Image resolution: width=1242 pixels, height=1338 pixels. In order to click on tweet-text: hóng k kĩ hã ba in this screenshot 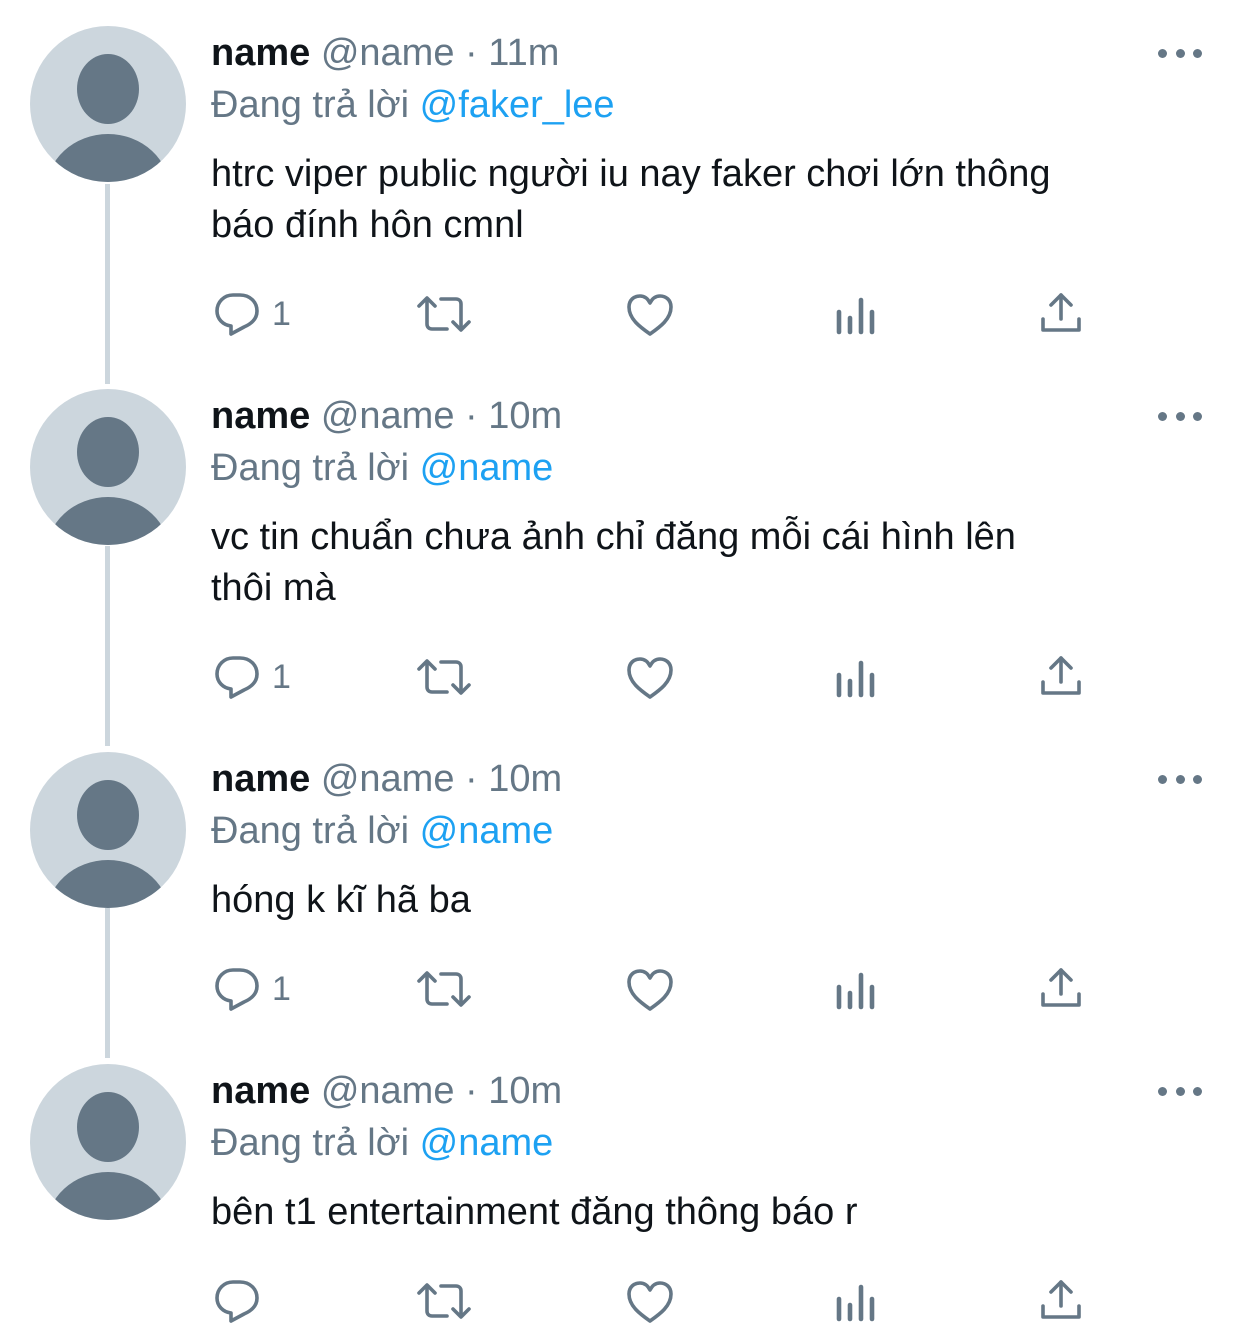, I will do `click(711, 900)`.